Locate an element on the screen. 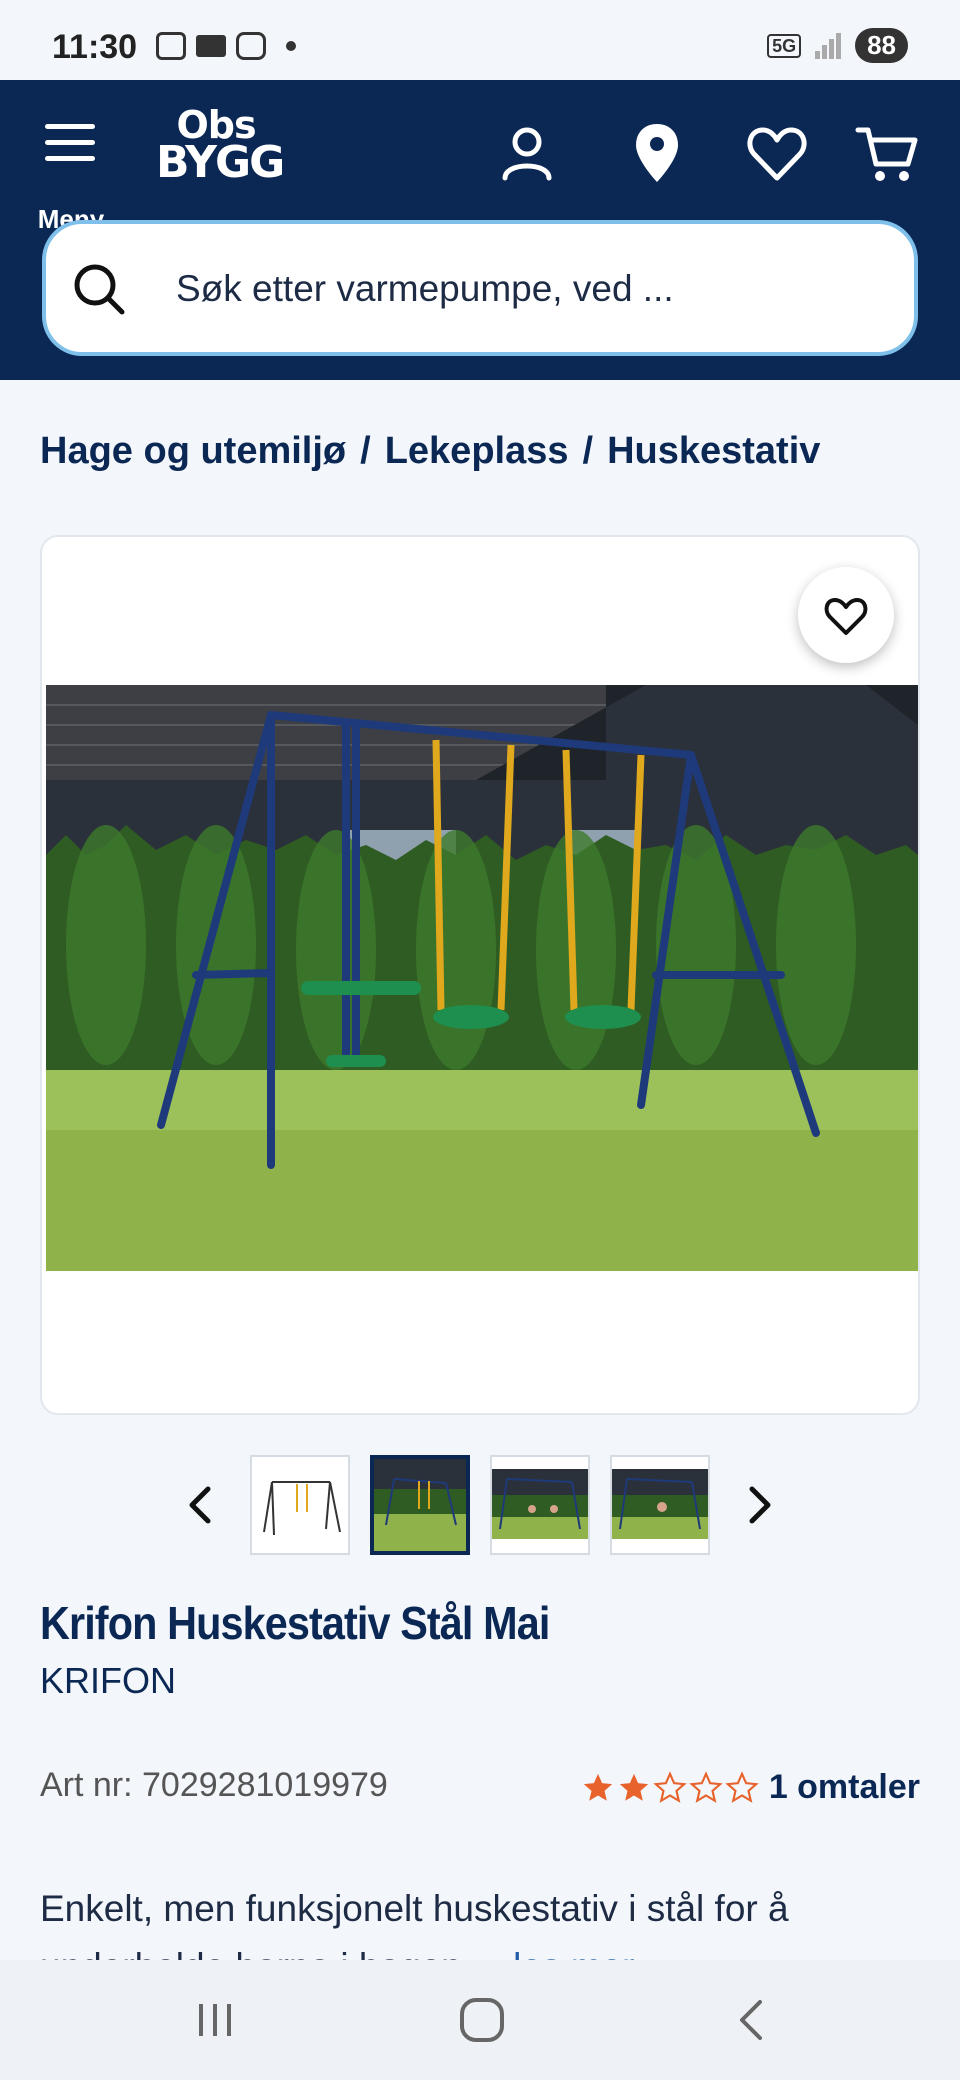 The height and width of the screenshot is (2080, 960). image-thumbnails is located at coordinates (480, 1505).